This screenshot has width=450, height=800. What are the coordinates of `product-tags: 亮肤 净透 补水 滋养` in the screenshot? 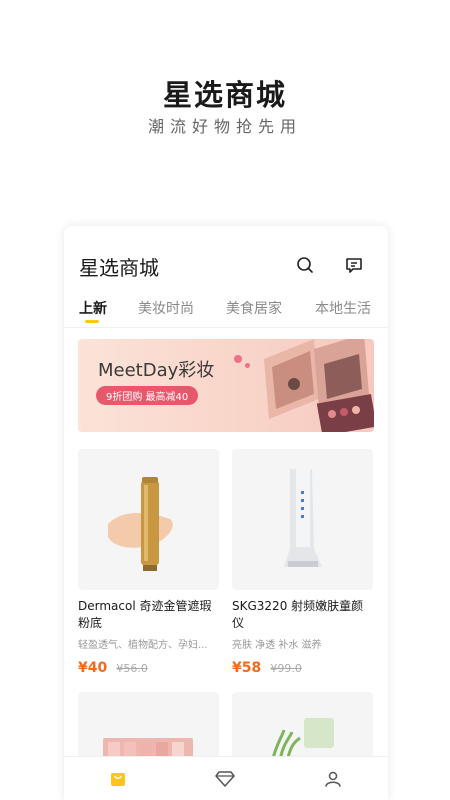 It's located at (277, 645).